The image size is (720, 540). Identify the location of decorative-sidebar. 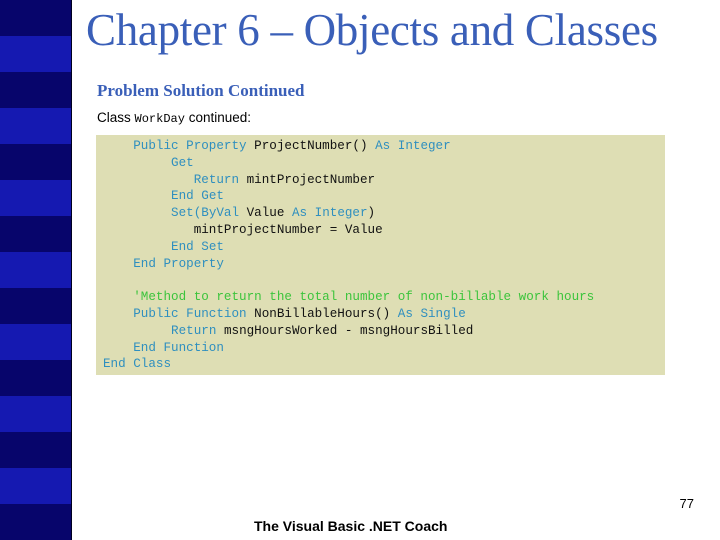
(36, 270).